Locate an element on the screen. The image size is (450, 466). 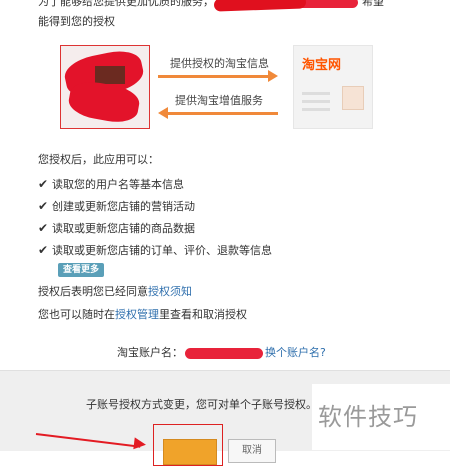
arrow-left-label: 提供淘宝增值服务 is located at coordinates (219, 100).